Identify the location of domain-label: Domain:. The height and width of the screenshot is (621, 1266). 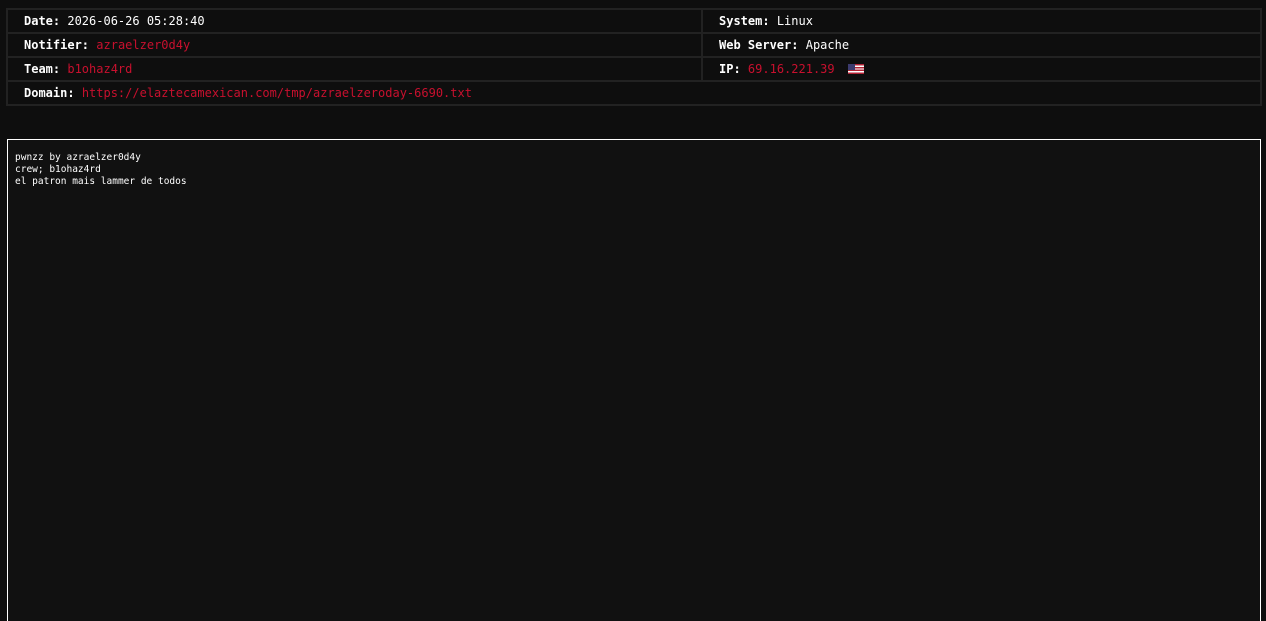
(49, 93).